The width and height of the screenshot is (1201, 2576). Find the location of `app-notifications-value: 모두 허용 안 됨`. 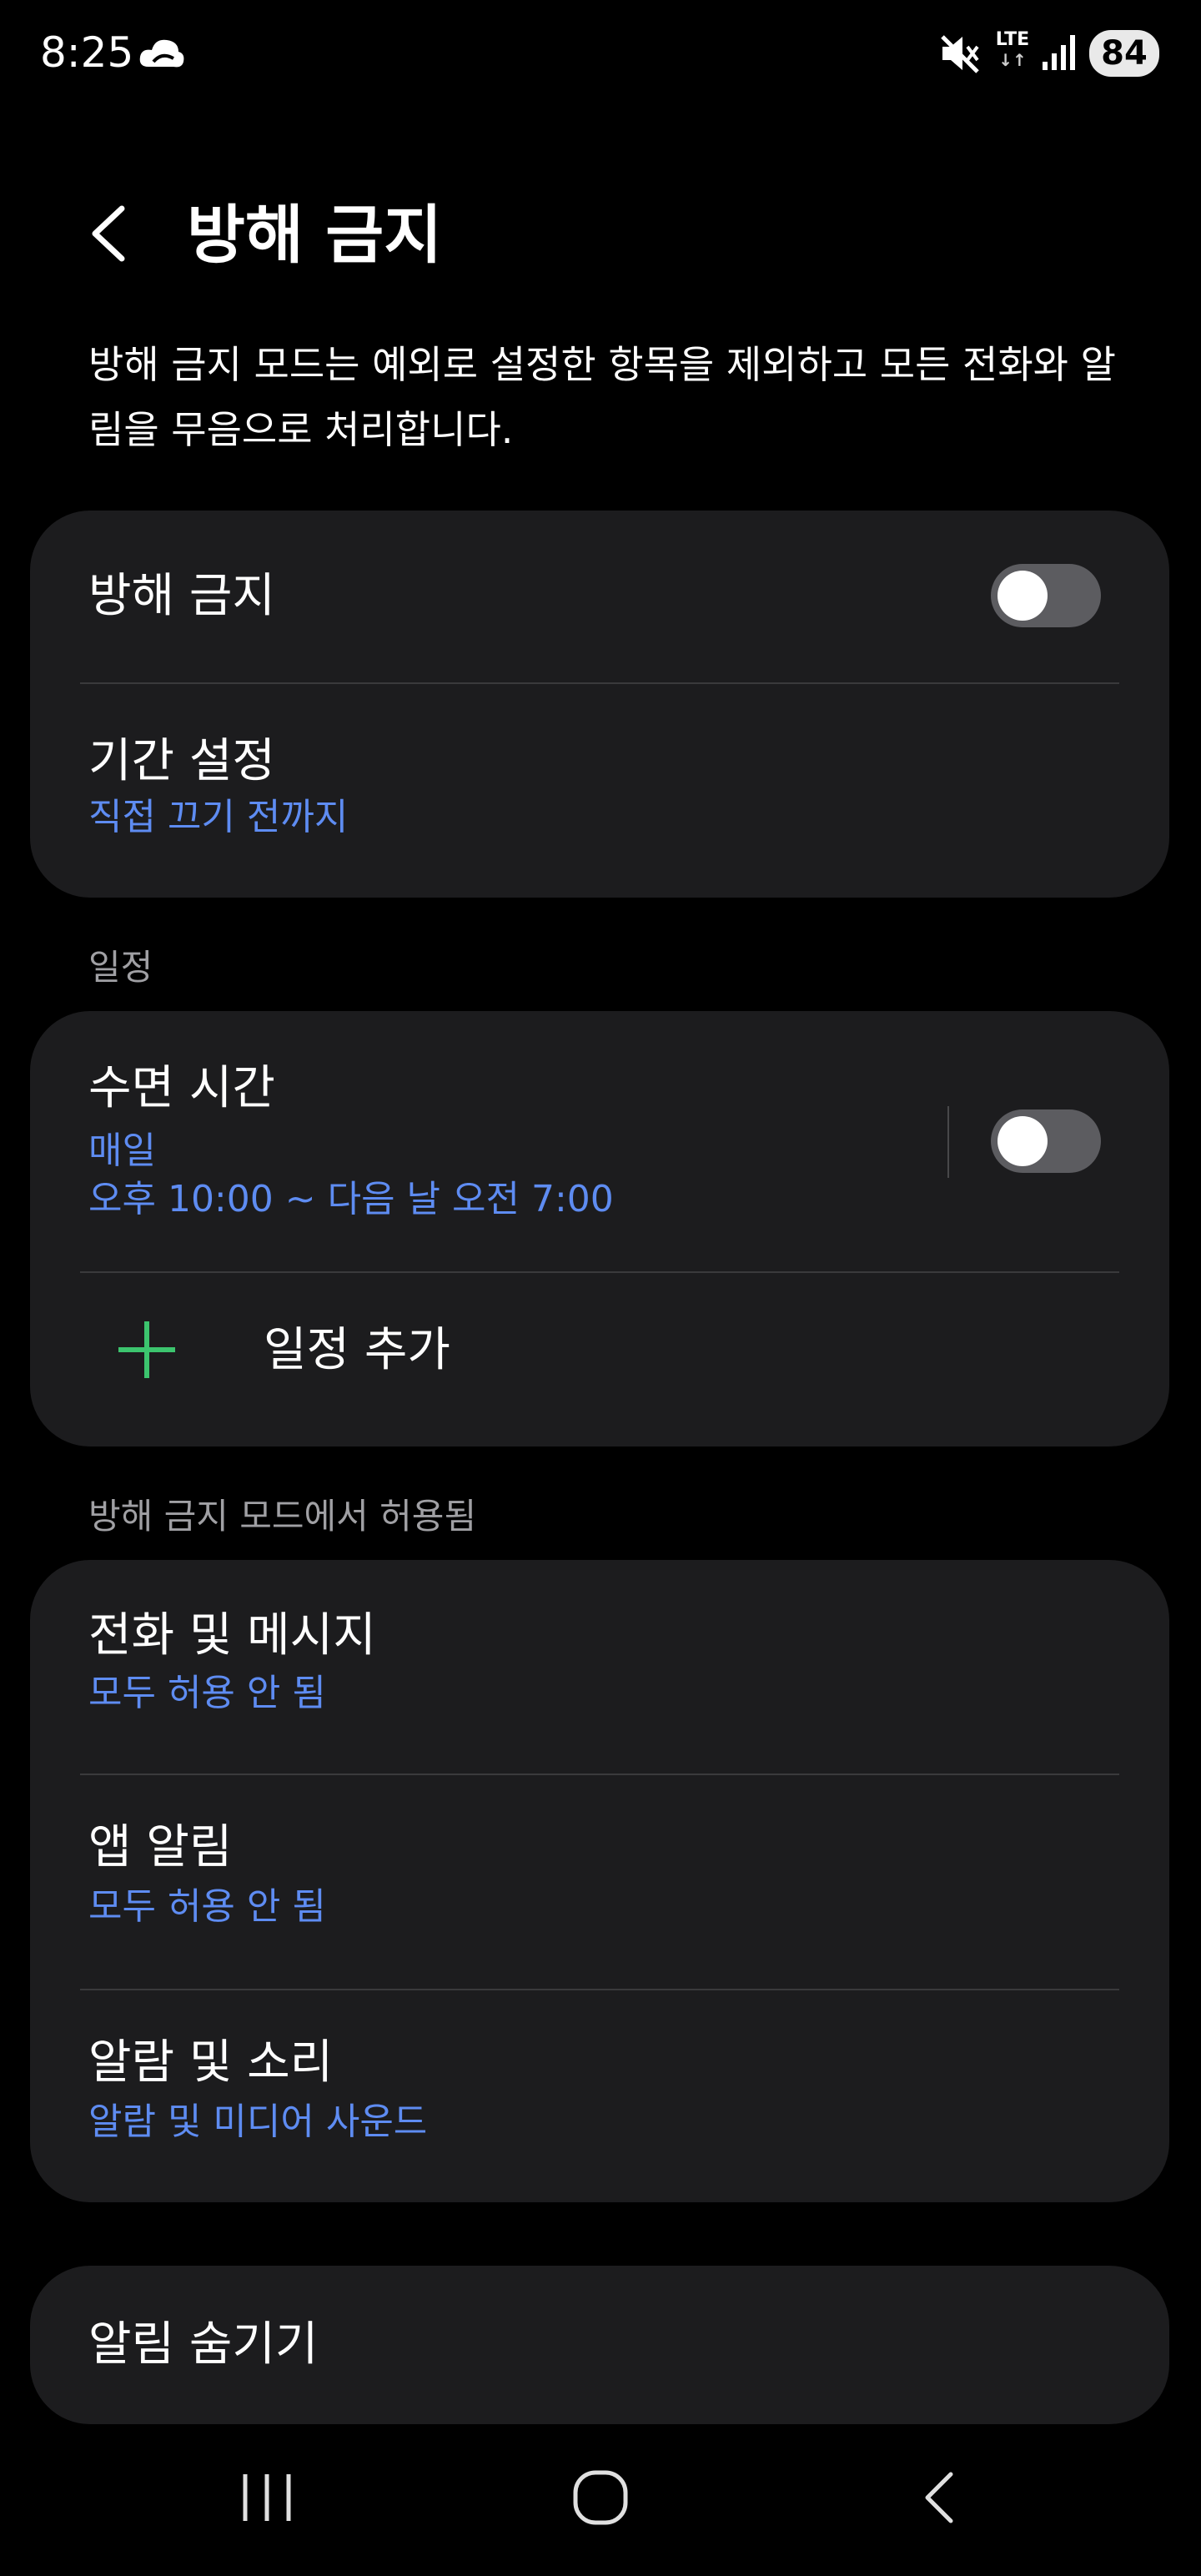

app-notifications-value: 모두 허용 안 됨 is located at coordinates (207, 1906).